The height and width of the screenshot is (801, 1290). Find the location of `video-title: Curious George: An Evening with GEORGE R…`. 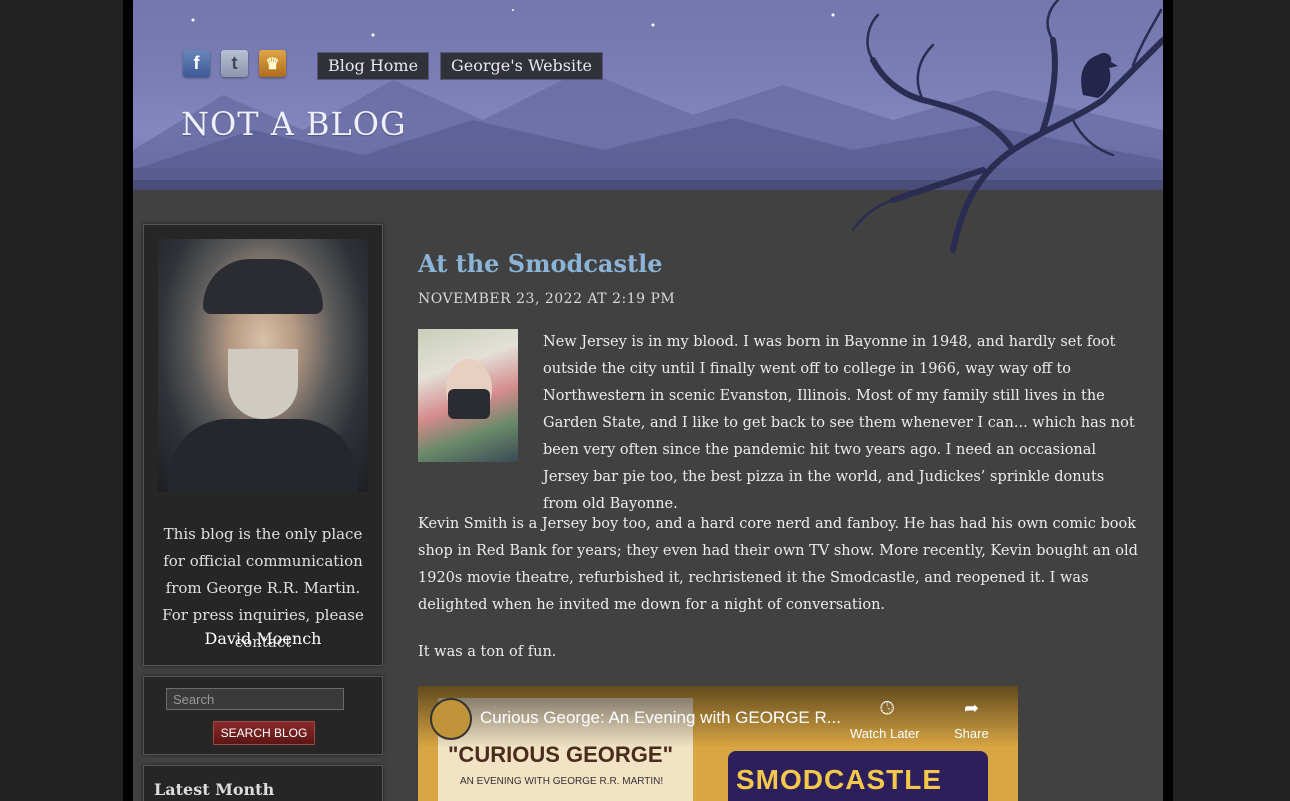

video-title: Curious George: An Evening with GEORGE R… is located at coordinates (660, 718).